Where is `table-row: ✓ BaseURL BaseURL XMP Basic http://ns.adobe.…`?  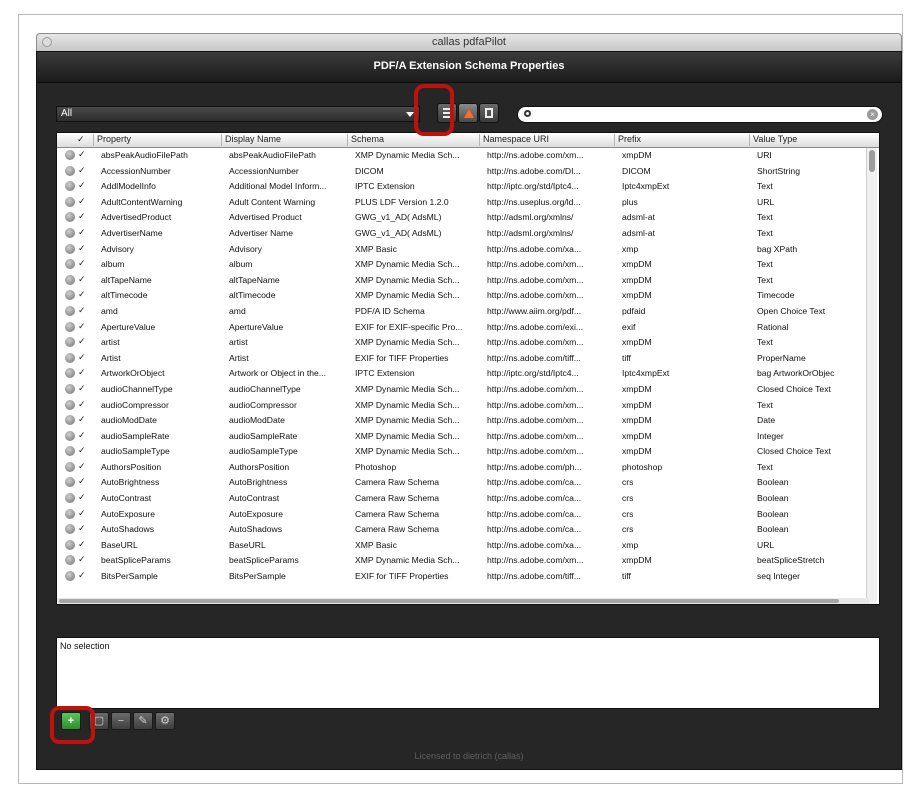
table-row: ✓ BaseURL BaseURL XMP Basic http://ns.adobe.… is located at coordinates (462, 546).